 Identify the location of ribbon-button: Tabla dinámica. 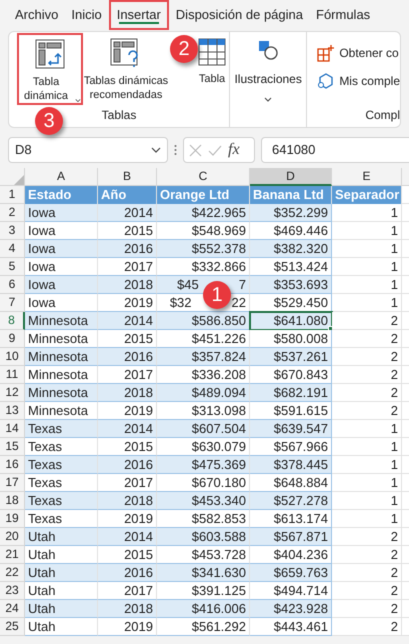
(50, 69).